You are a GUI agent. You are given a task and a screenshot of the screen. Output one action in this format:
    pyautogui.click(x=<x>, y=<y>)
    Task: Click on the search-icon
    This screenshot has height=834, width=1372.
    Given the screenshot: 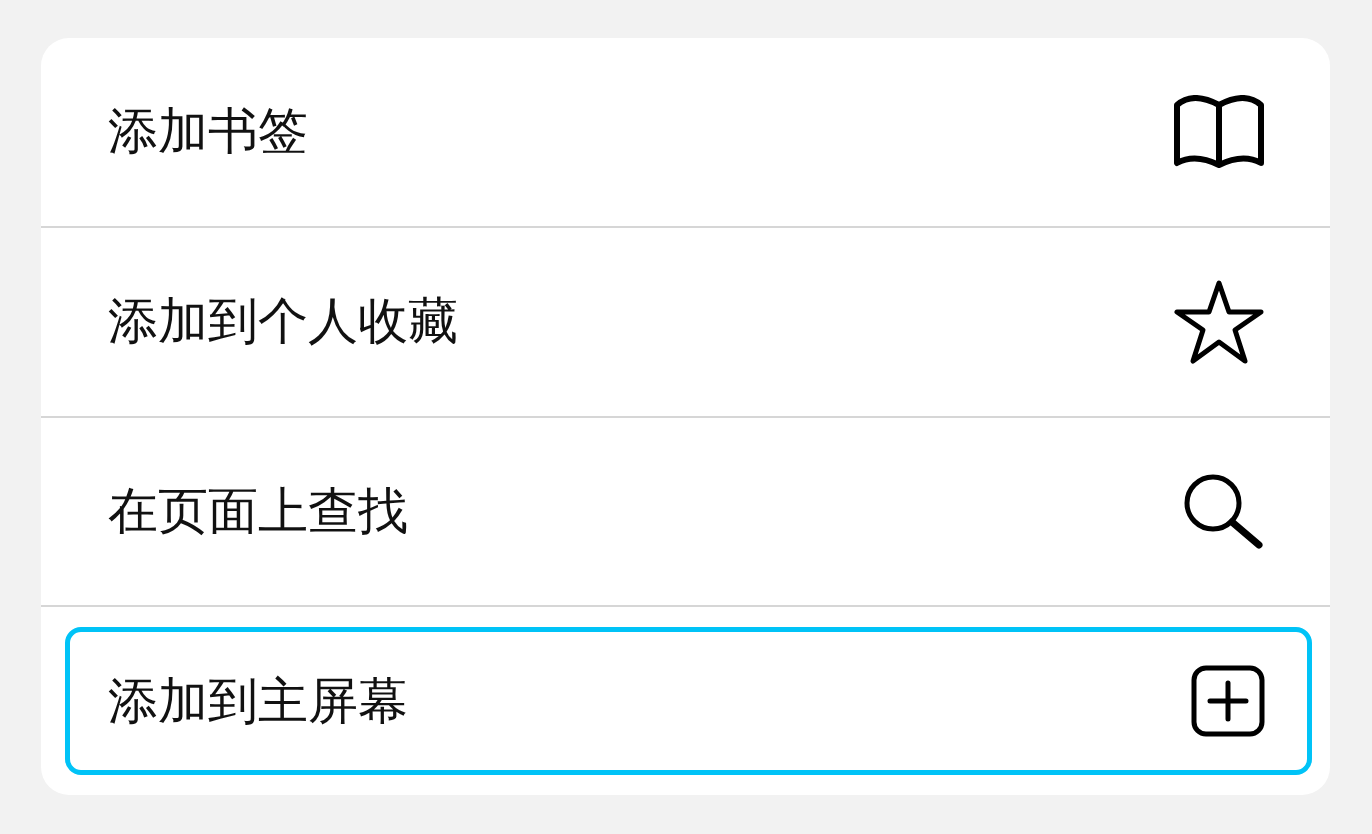 What is the action you would take?
    pyautogui.click(x=1224, y=511)
    